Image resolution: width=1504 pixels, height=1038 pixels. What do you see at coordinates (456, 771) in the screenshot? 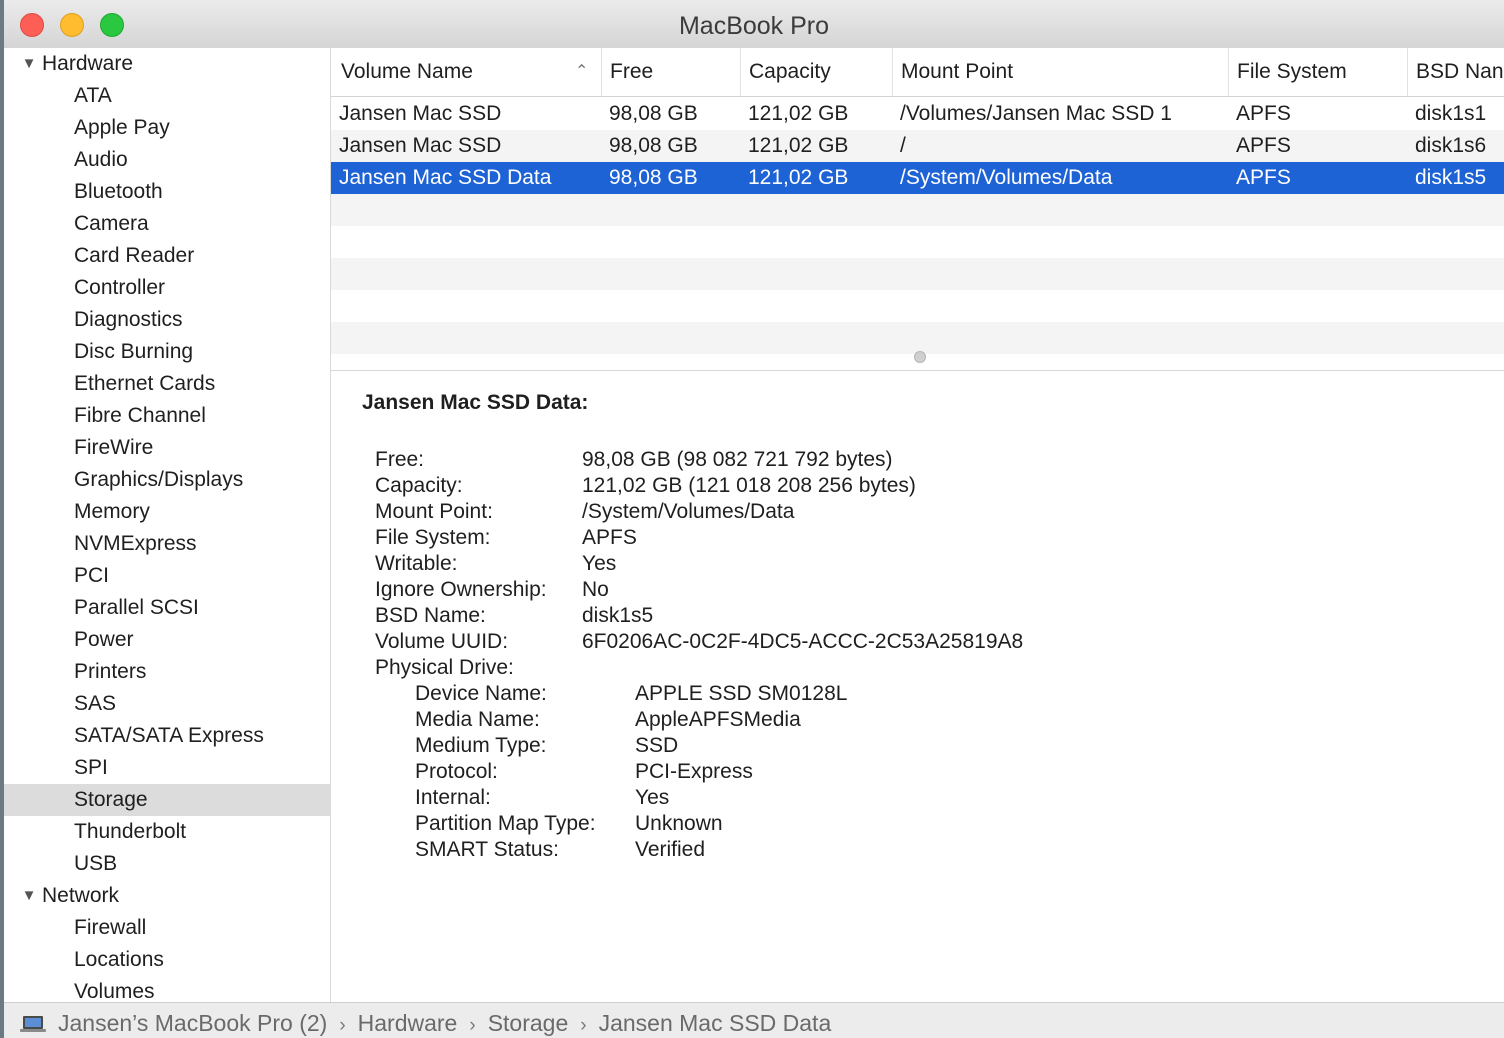
I see `detail-key: Protocol:` at bounding box center [456, 771].